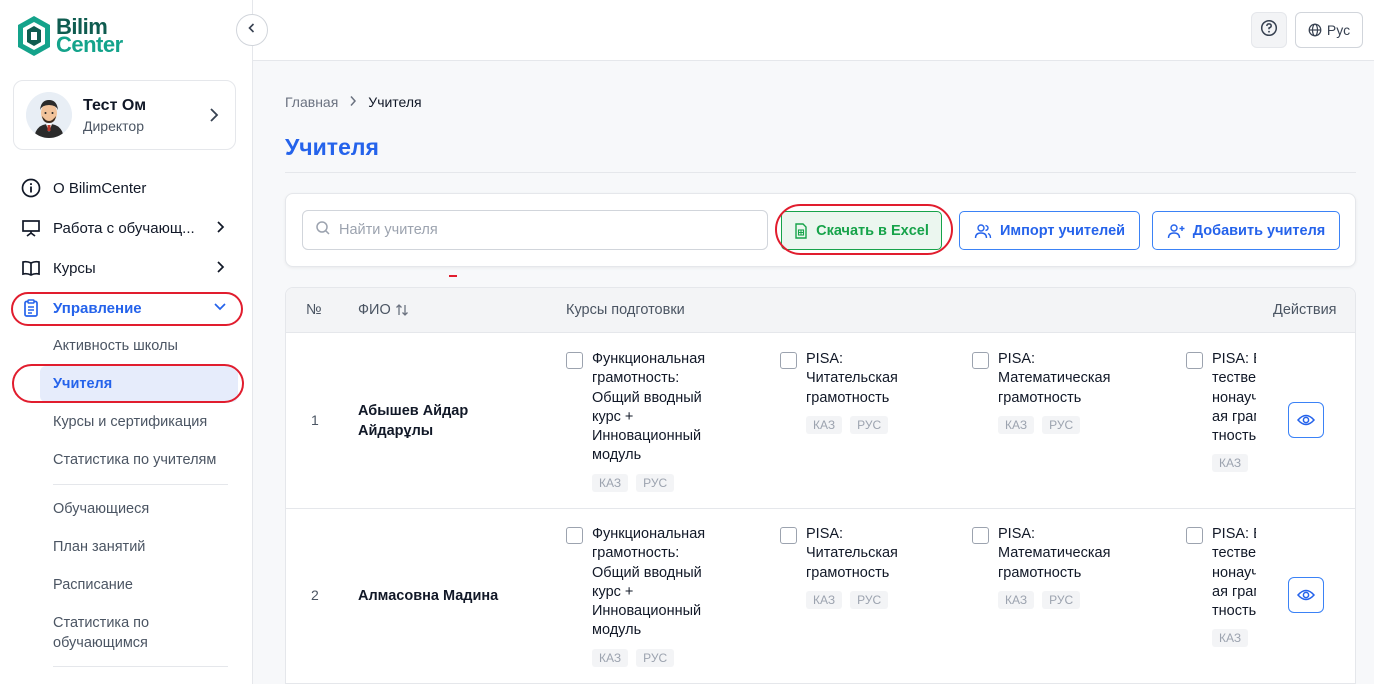 This screenshot has width=1374, height=684. I want to click on profile-card: Тест Ом Директор, so click(124, 115).